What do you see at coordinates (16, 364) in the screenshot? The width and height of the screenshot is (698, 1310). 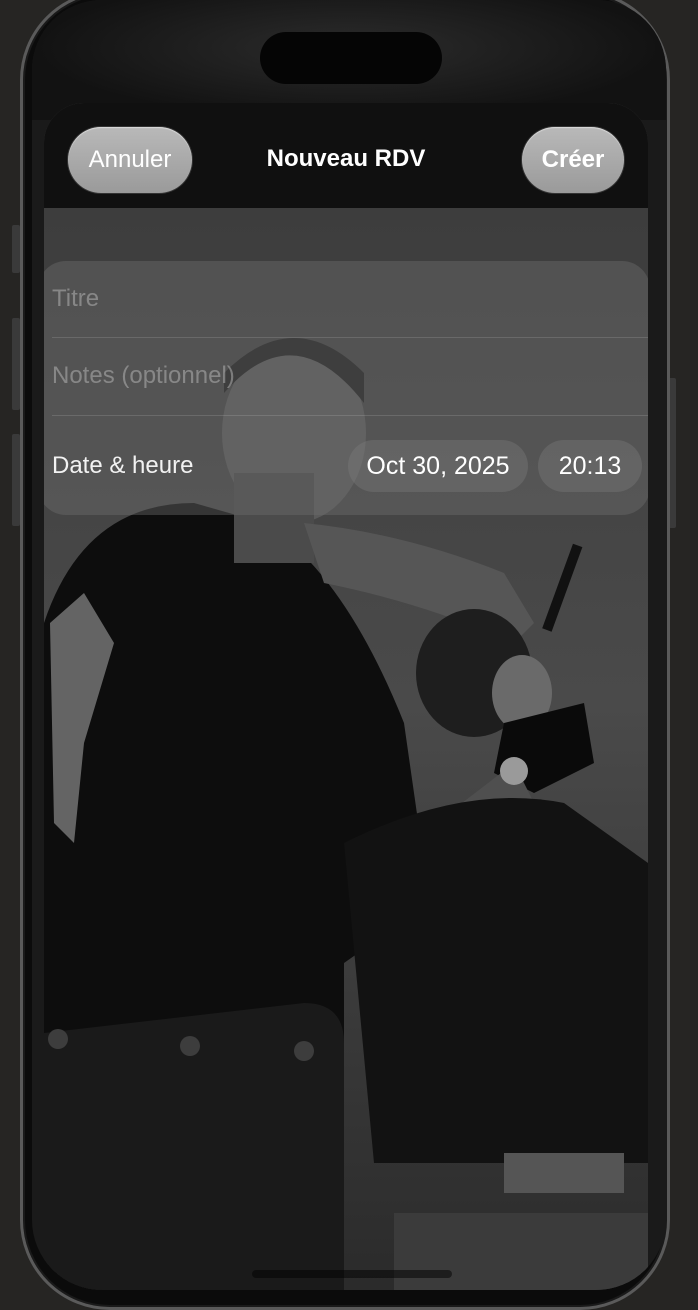 I see `volume-down-button` at bounding box center [16, 364].